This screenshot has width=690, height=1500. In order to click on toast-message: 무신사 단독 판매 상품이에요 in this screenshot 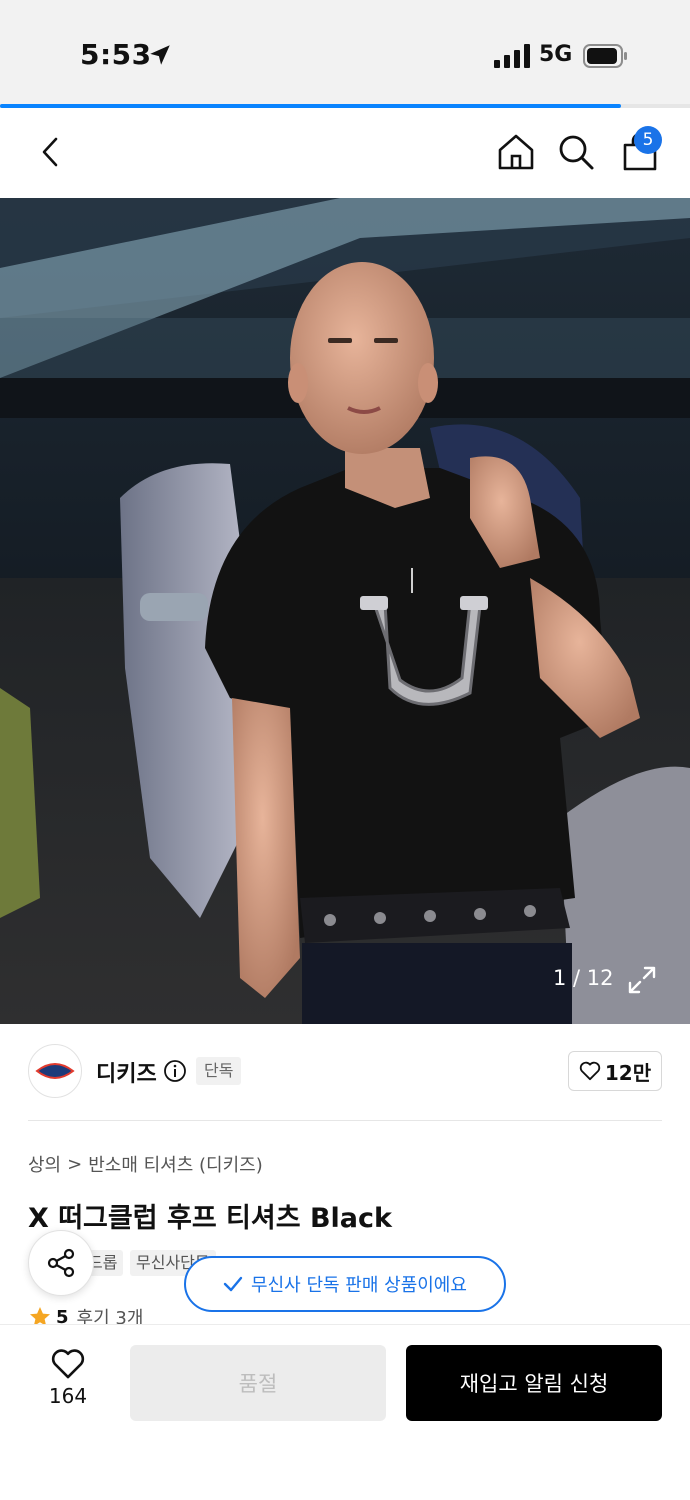, I will do `click(359, 1285)`.